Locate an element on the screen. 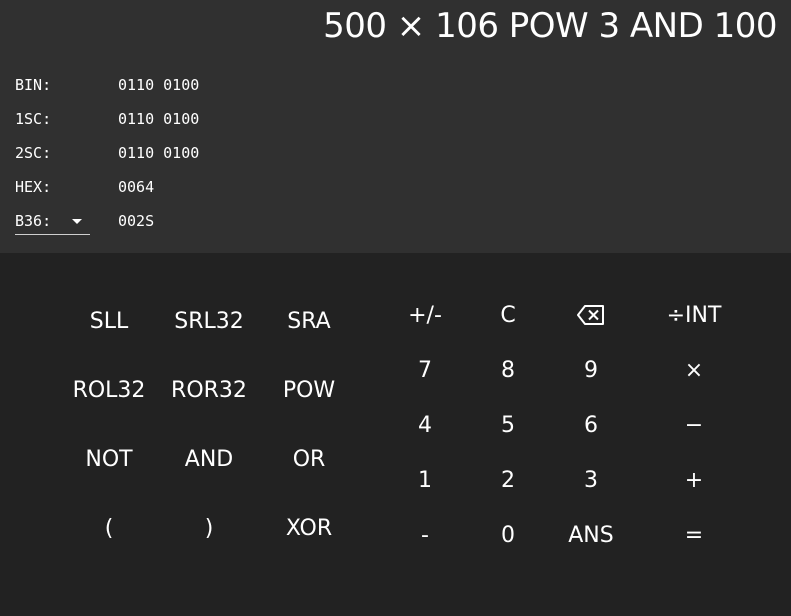  plus-button: + is located at coordinates (694, 480).